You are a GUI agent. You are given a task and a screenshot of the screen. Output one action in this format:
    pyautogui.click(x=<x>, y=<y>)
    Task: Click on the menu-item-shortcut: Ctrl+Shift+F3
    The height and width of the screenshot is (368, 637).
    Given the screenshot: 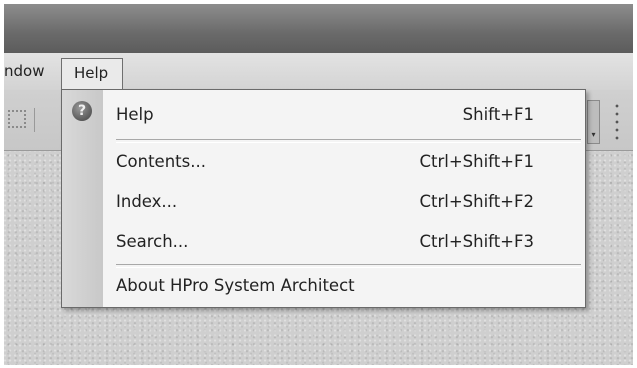 What is the action you would take?
    pyautogui.click(x=476, y=241)
    